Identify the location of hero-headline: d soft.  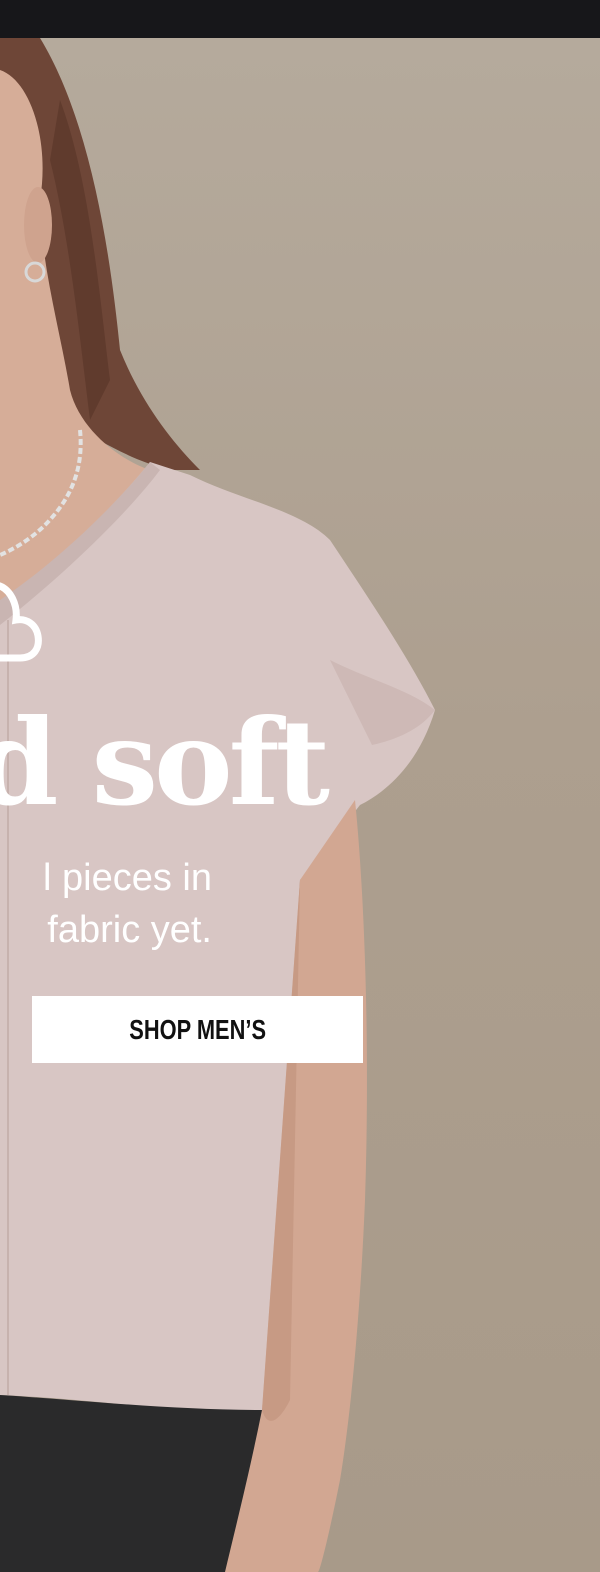
(165, 763).